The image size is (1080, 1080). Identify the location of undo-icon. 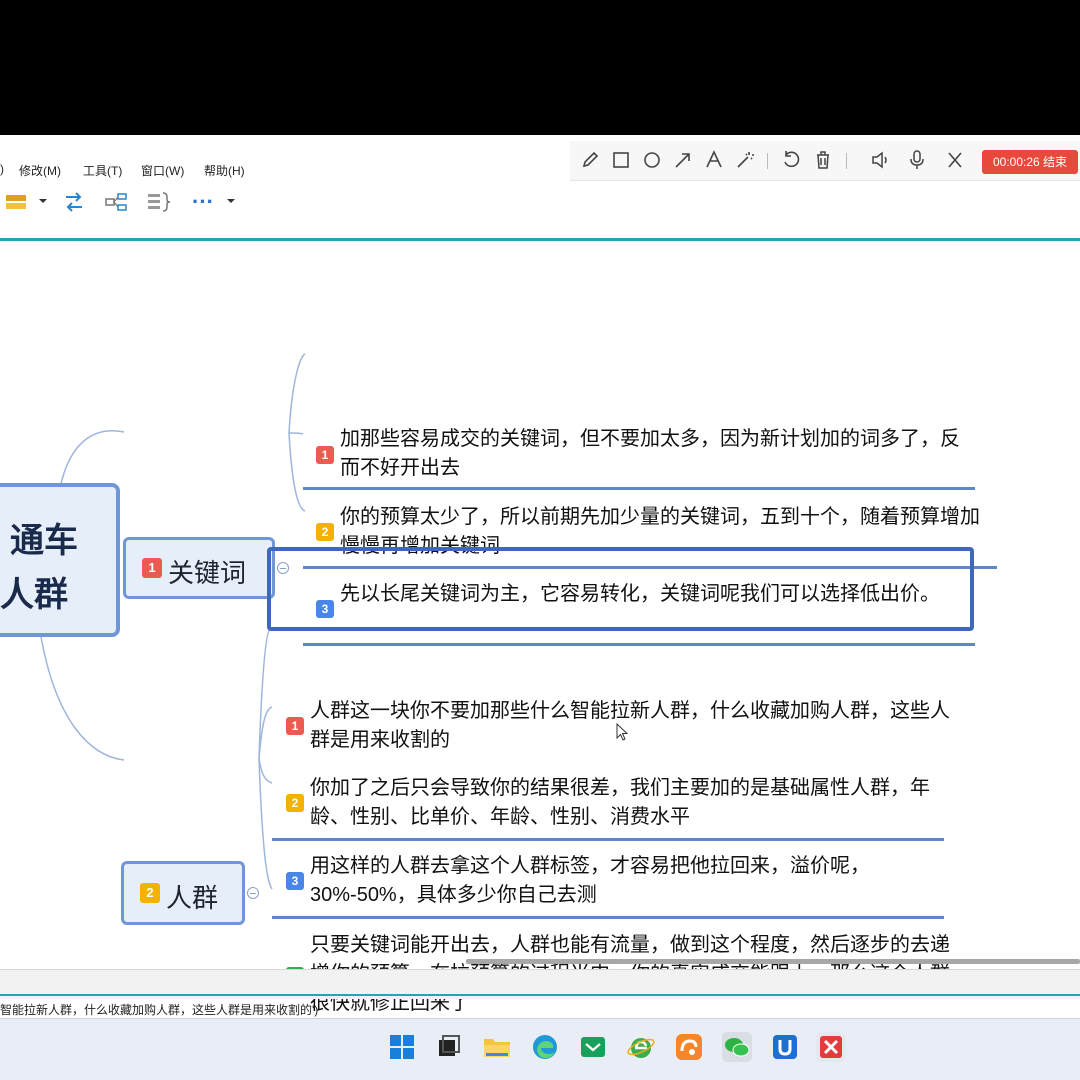
(791, 160).